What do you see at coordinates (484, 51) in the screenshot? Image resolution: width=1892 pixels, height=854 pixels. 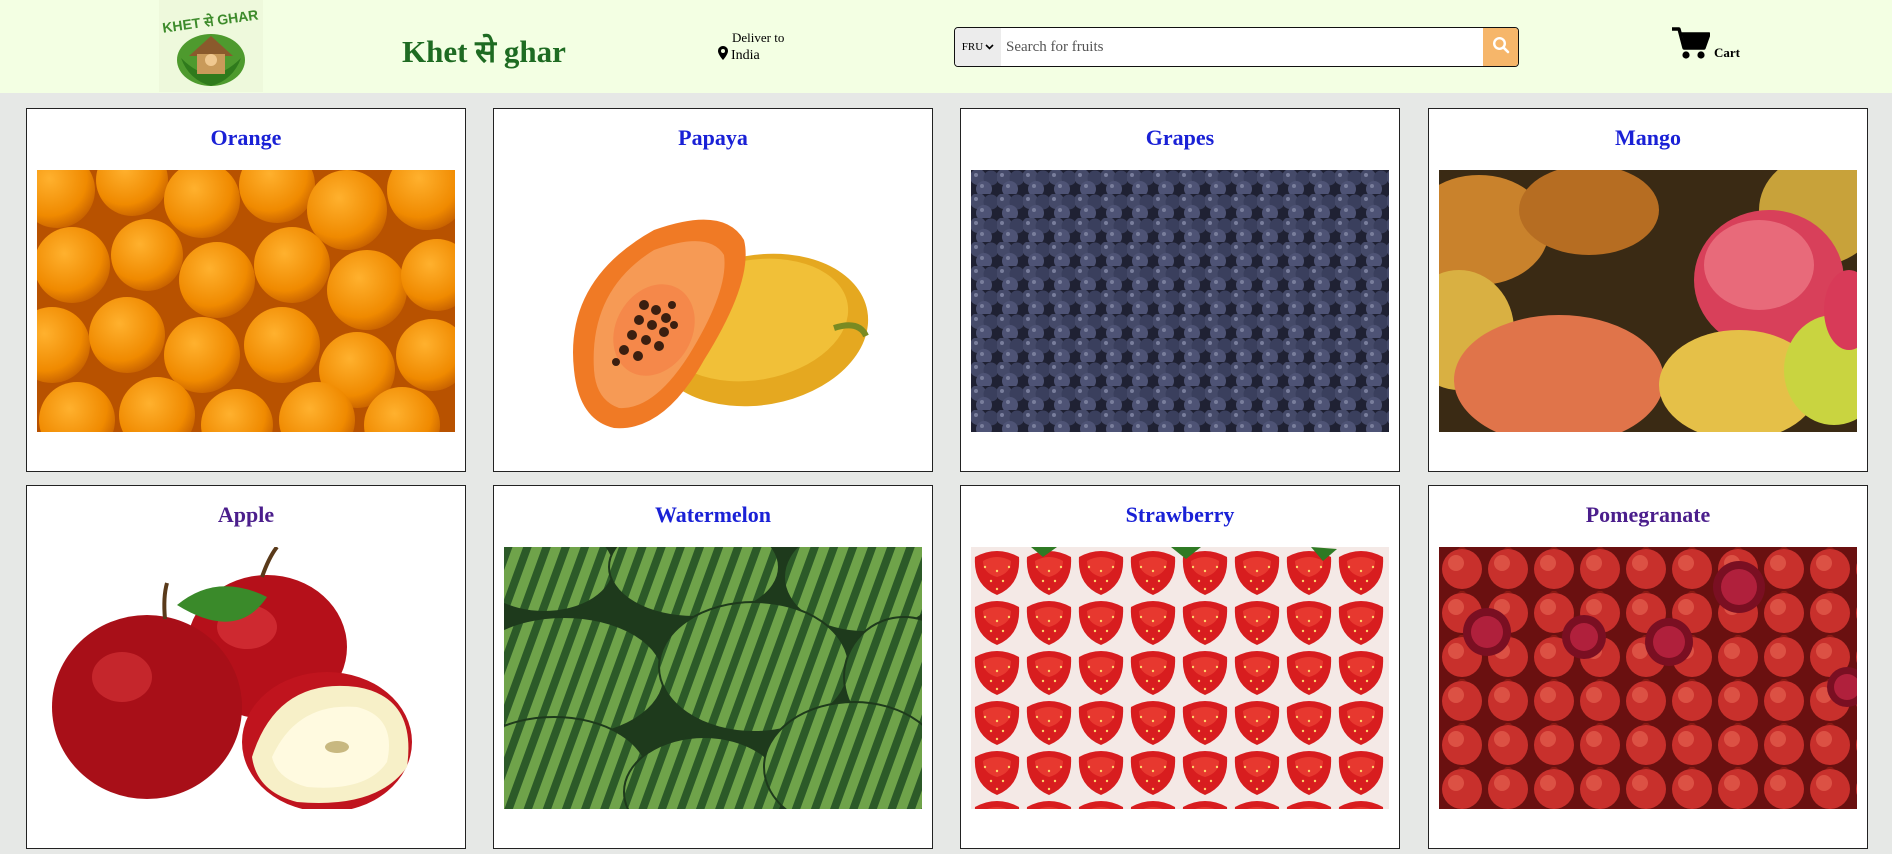 I see `brand-title: Khet से ghar` at bounding box center [484, 51].